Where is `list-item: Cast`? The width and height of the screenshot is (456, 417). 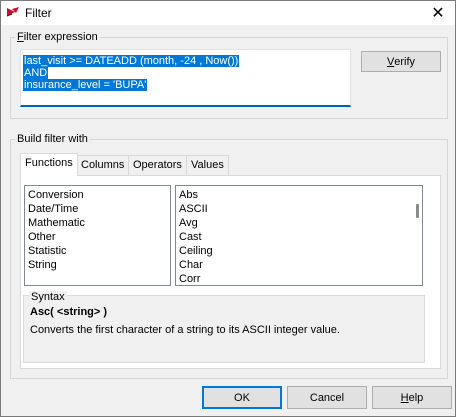 list-item: Cast is located at coordinates (190, 237).